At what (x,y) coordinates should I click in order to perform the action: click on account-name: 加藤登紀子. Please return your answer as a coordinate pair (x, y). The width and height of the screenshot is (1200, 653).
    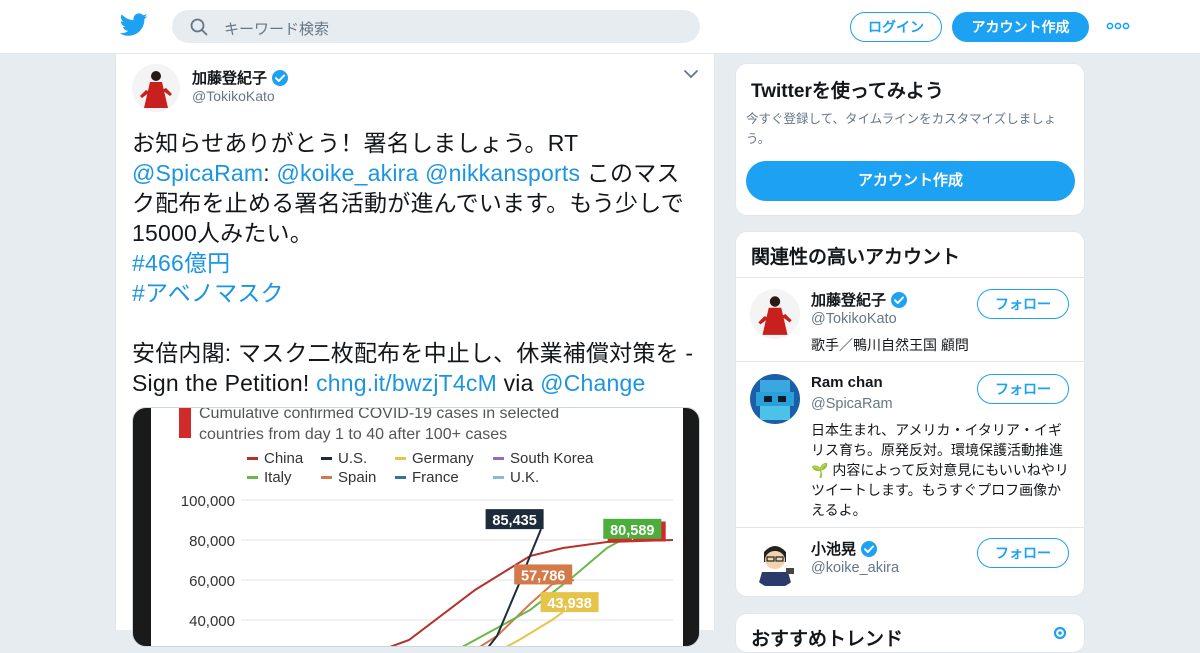
    Looking at the image, I should click on (859, 299).